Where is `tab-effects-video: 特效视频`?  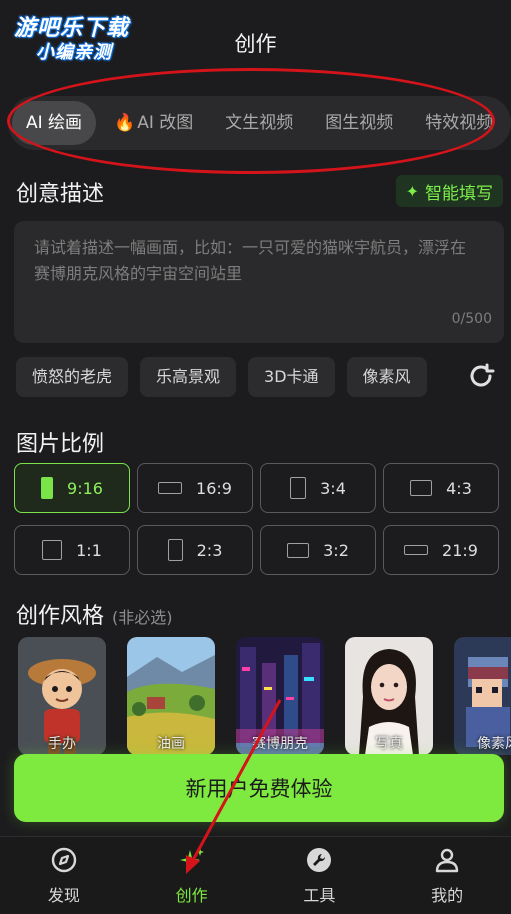
tab-effects-video: 特效视频 is located at coordinates (459, 123).